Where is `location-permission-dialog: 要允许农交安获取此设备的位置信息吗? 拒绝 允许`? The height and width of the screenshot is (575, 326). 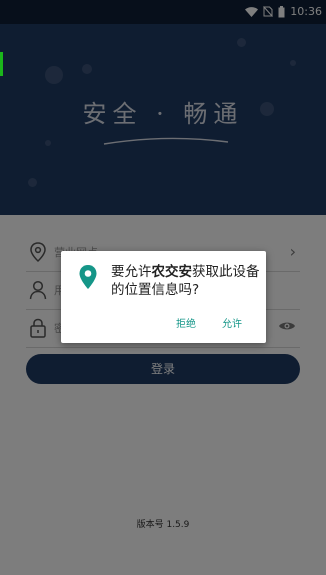 location-permission-dialog: 要允许农交安获取此设备的位置信息吗? 拒绝 允许 is located at coordinates (163, 297).